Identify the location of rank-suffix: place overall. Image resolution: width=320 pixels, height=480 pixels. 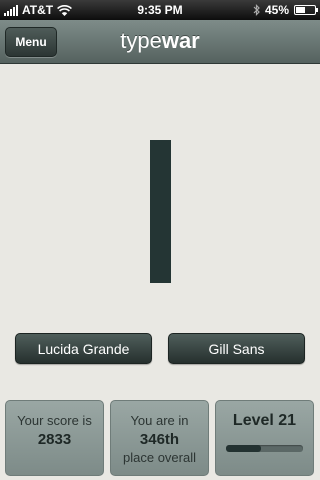
(159, 457).